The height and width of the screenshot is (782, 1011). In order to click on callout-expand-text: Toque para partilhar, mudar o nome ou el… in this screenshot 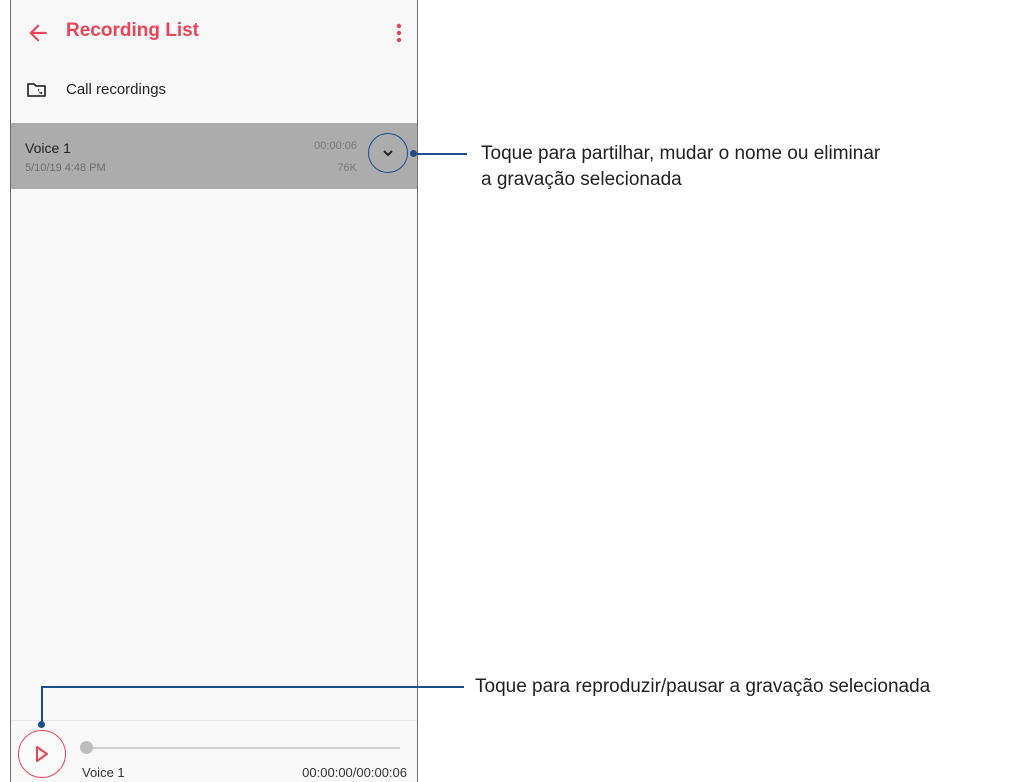, I will do `click(680, 167)`.